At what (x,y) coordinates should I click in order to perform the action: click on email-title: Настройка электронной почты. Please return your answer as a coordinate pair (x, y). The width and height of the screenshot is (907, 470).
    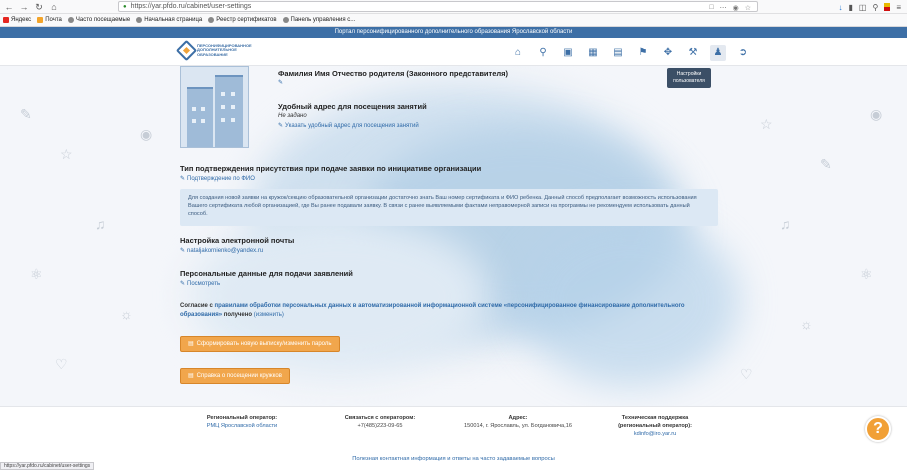
    Looking at the image, I should click on (237, 240).